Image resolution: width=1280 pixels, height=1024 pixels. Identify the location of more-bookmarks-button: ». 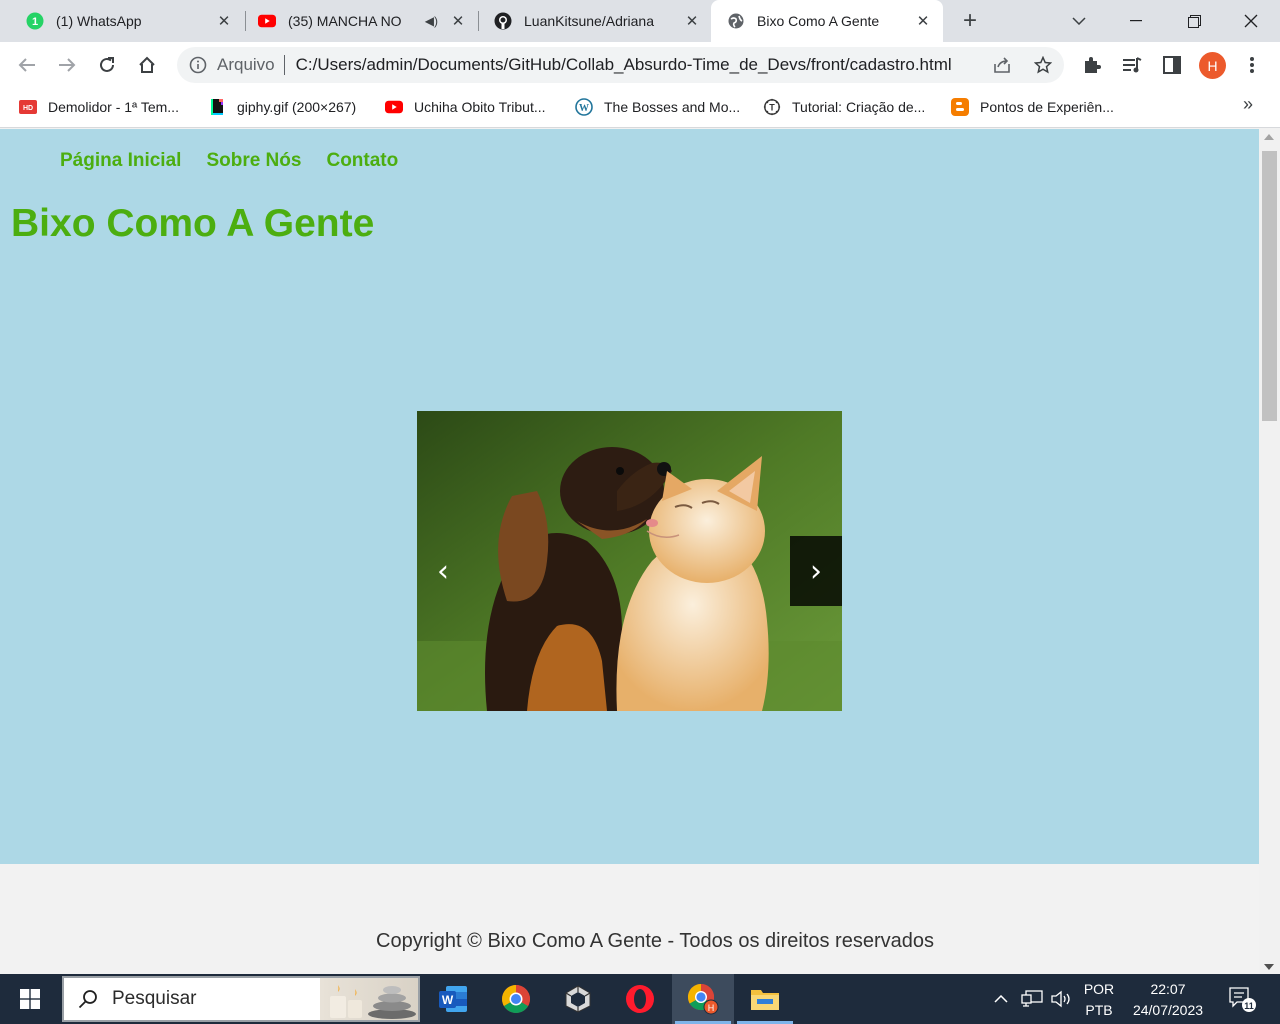
(1248, 104).